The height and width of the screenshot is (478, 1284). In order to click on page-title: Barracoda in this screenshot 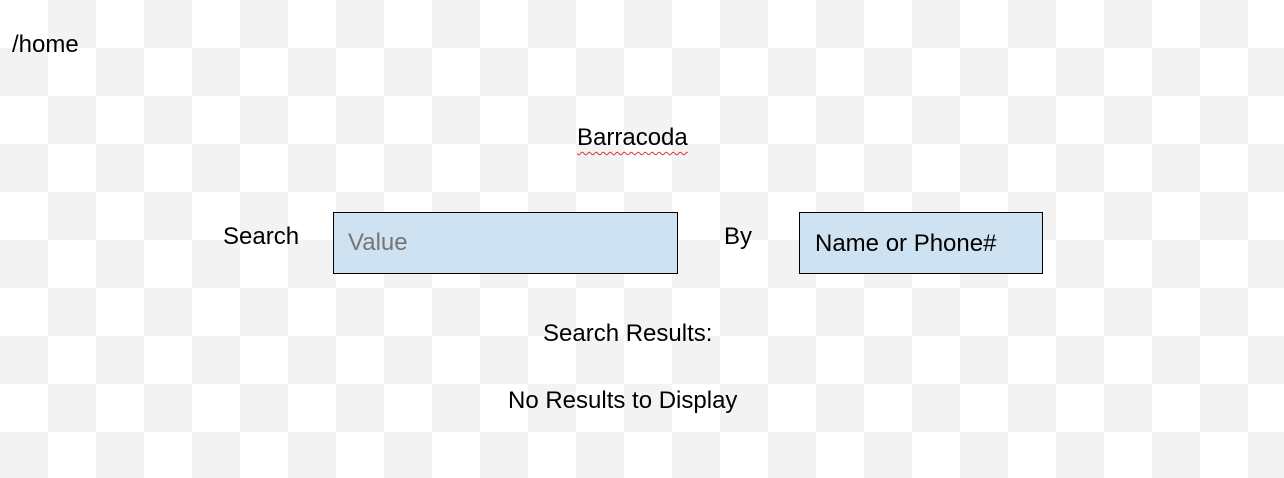, I will do `click(632, 137)`.